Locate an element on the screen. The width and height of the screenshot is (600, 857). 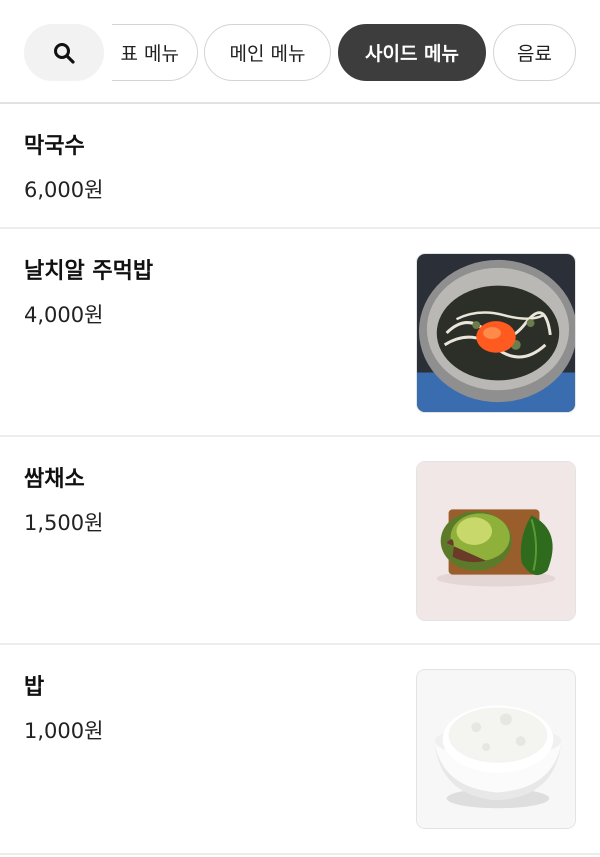
item-name: 날치알 주먹밥 is located at coordinates (89, 271).